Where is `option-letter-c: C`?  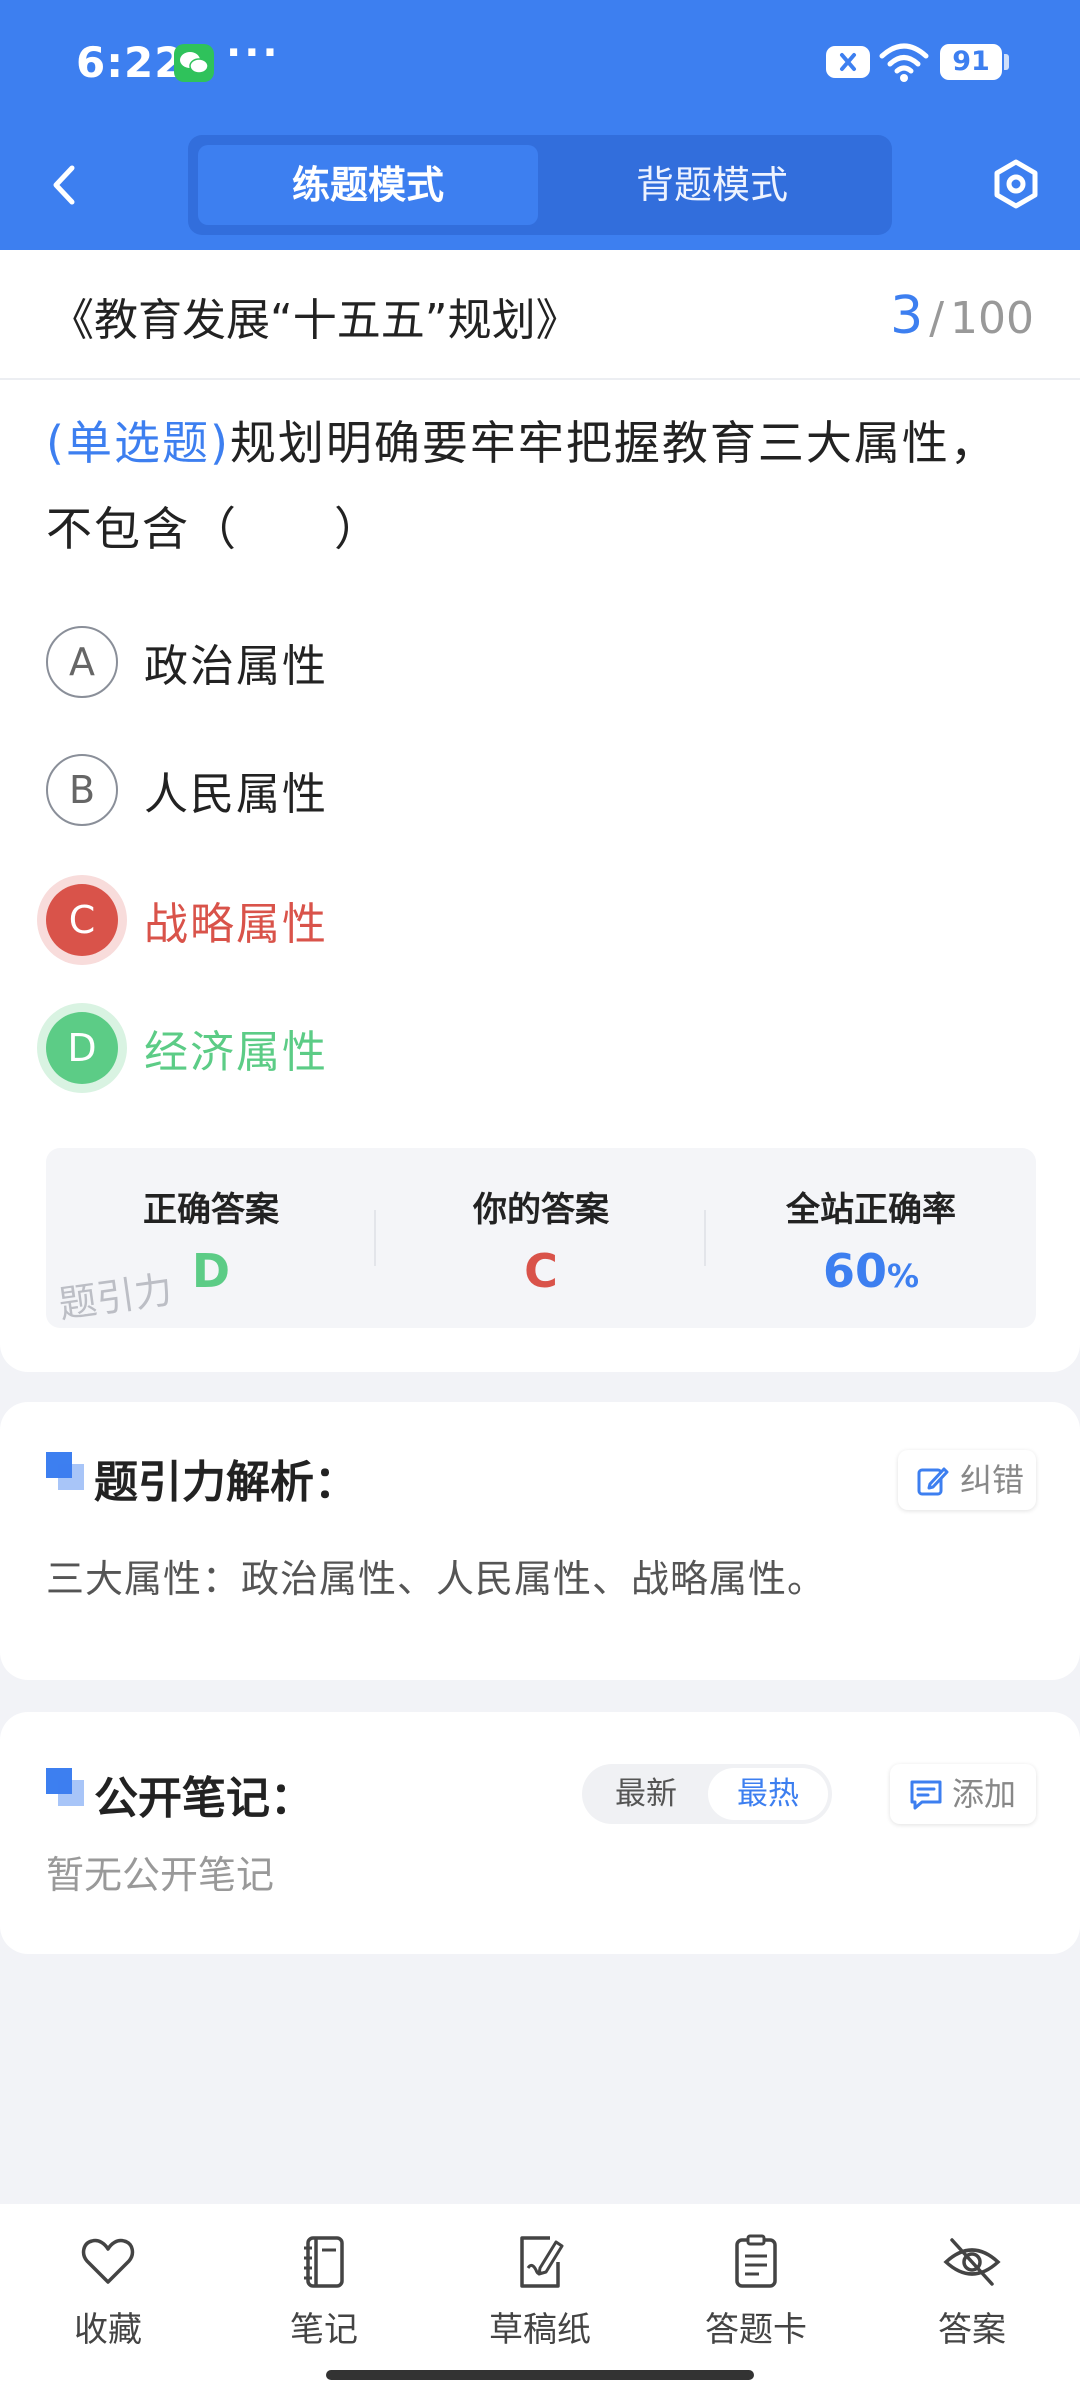 option-letter-c: C is located at coordinates (82, 920).